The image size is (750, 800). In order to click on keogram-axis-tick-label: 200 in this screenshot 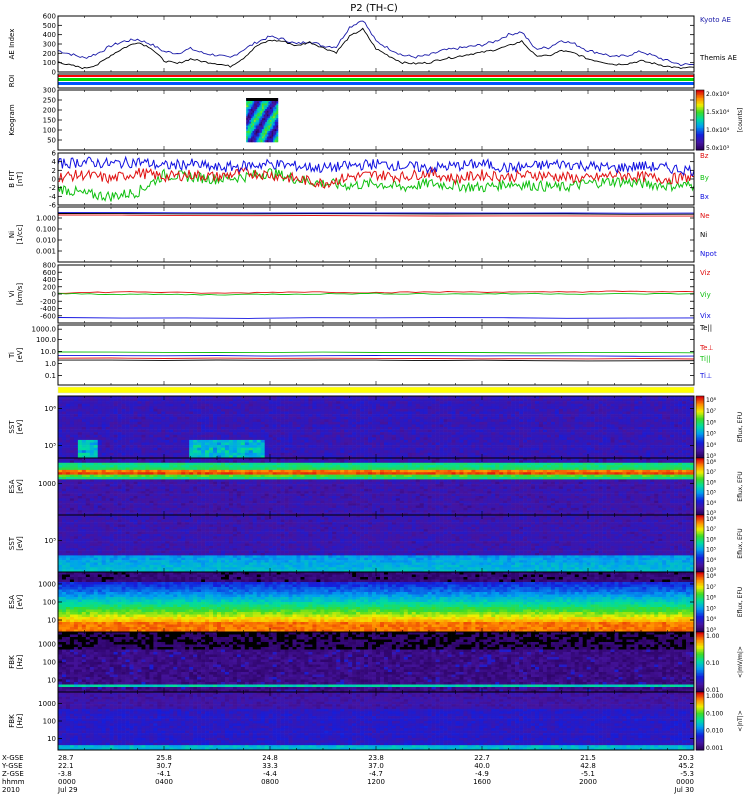, I will do `click(49, 111)`.